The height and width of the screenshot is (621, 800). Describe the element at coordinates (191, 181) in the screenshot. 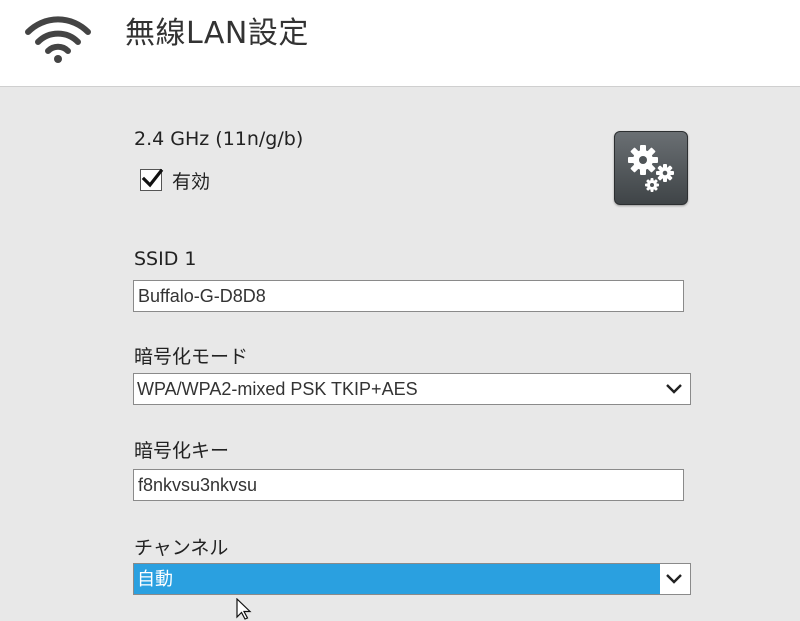

I see `enable-label: 有効` at that location.